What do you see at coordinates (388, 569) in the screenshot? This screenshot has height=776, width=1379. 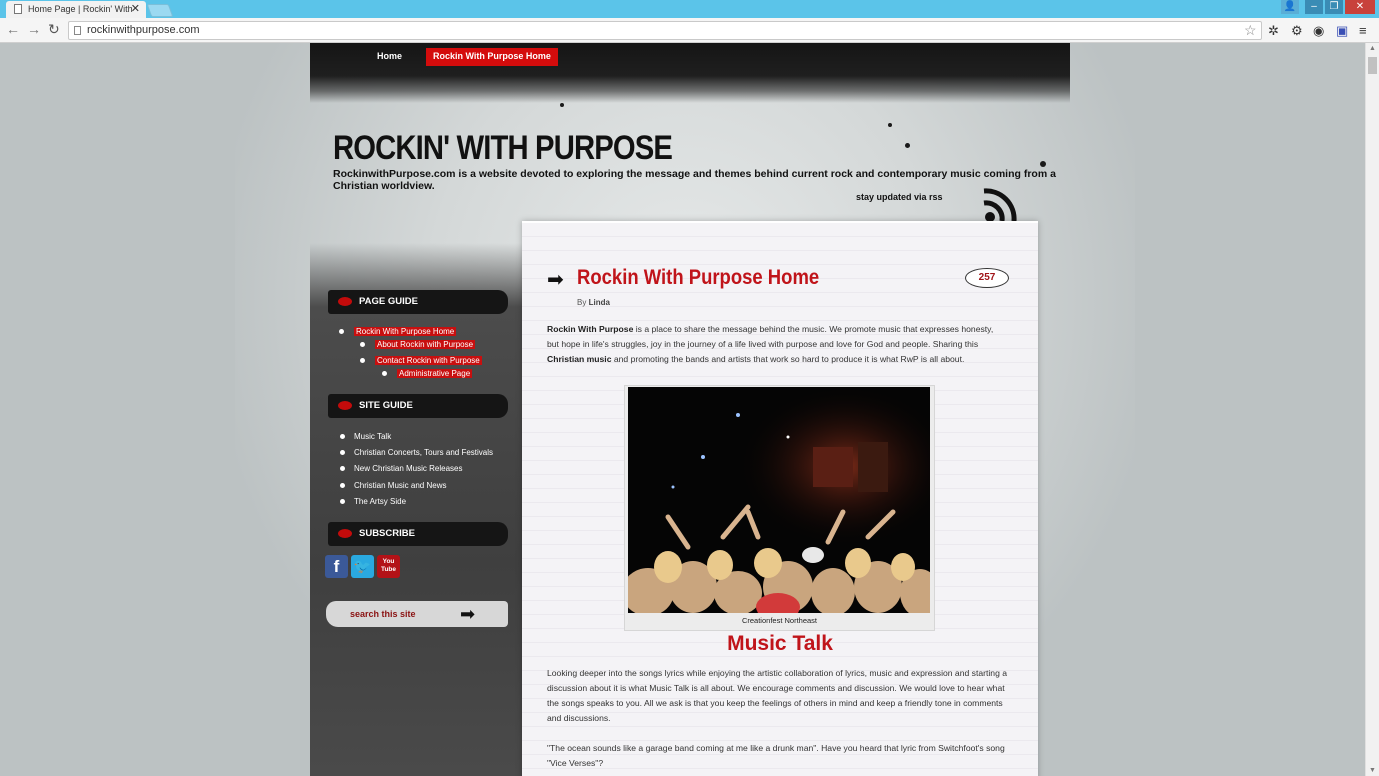 I see `youtube-label-bottom: Tube` at bounding box center [388, 569].